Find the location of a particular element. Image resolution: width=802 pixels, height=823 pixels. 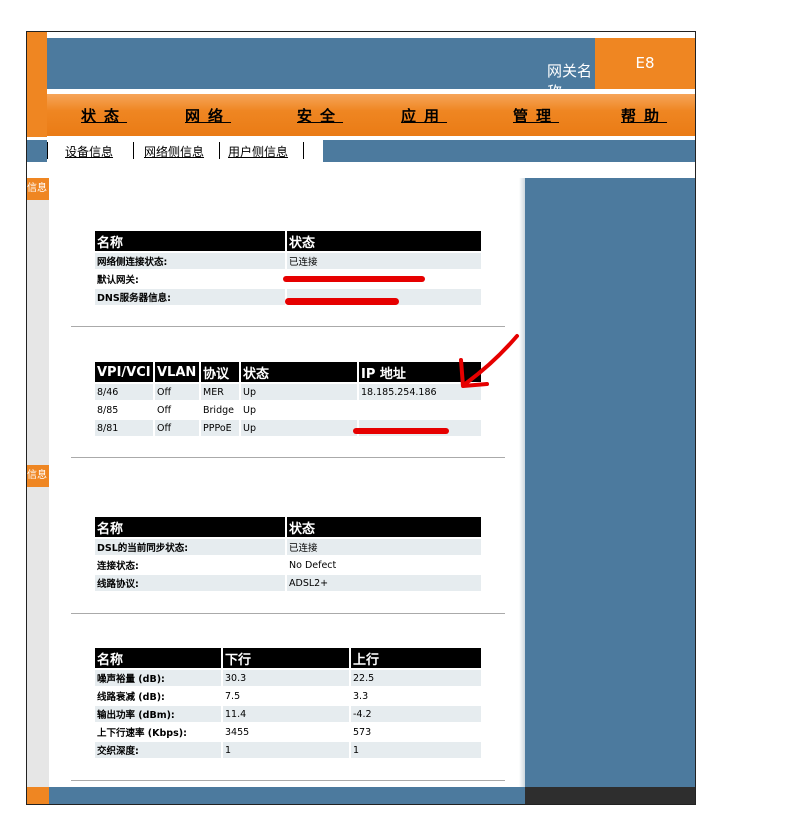

nav-network: 网络 is located at coordinates (208, 115).